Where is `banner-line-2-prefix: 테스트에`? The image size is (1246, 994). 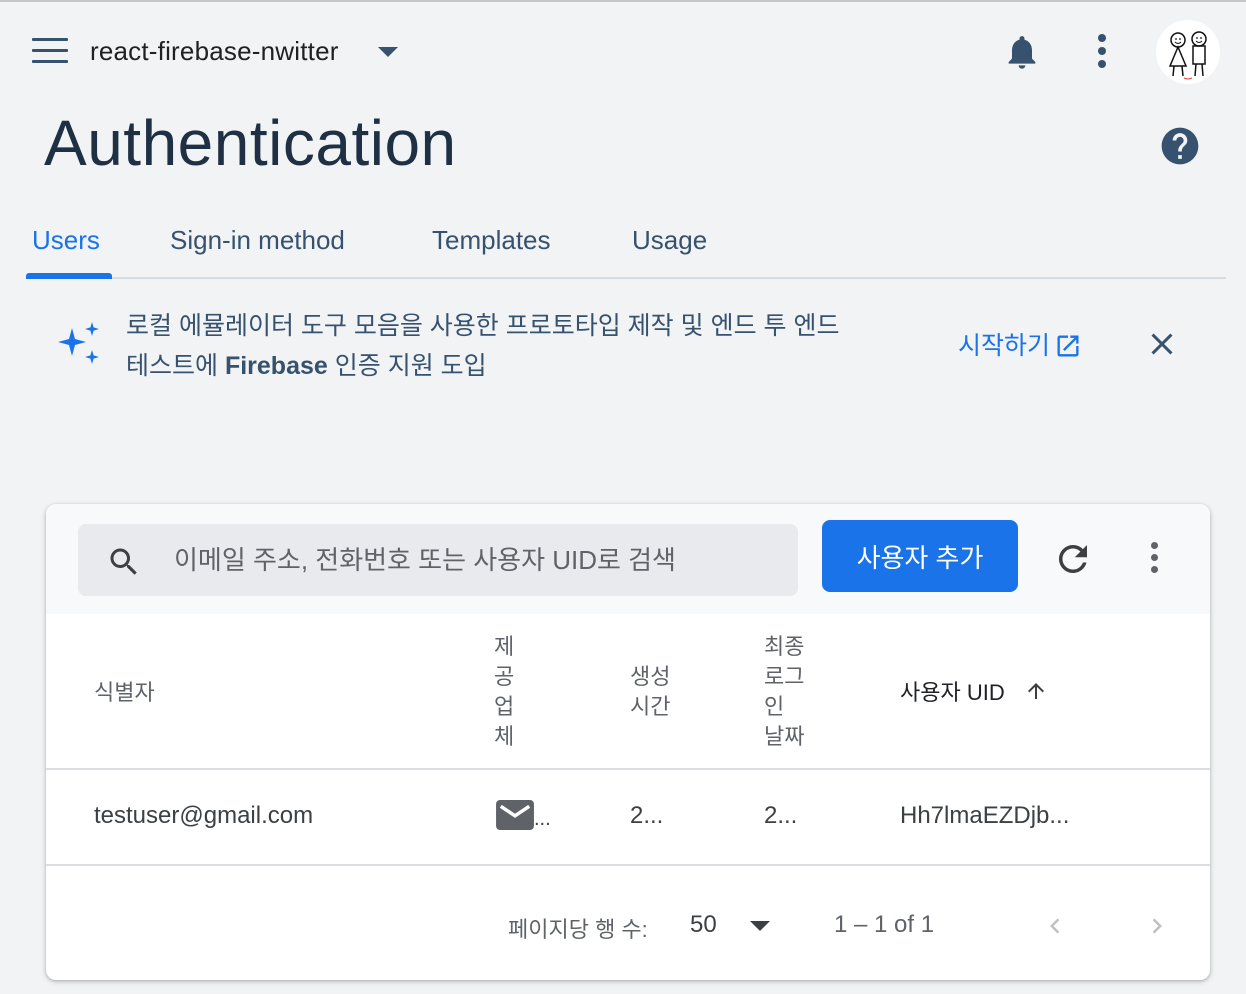
banner-line-2-prefix: 테스트에 is located at coordinates (175, 366).